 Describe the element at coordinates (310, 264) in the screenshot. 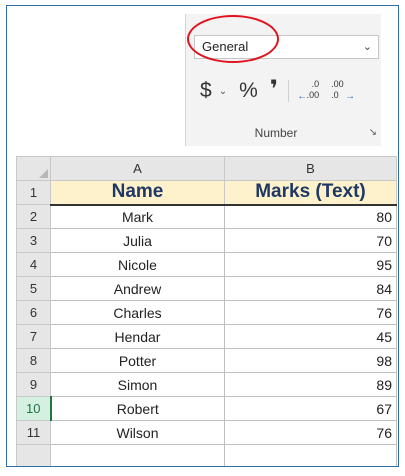

I see `marks-cell: 95` at that location.